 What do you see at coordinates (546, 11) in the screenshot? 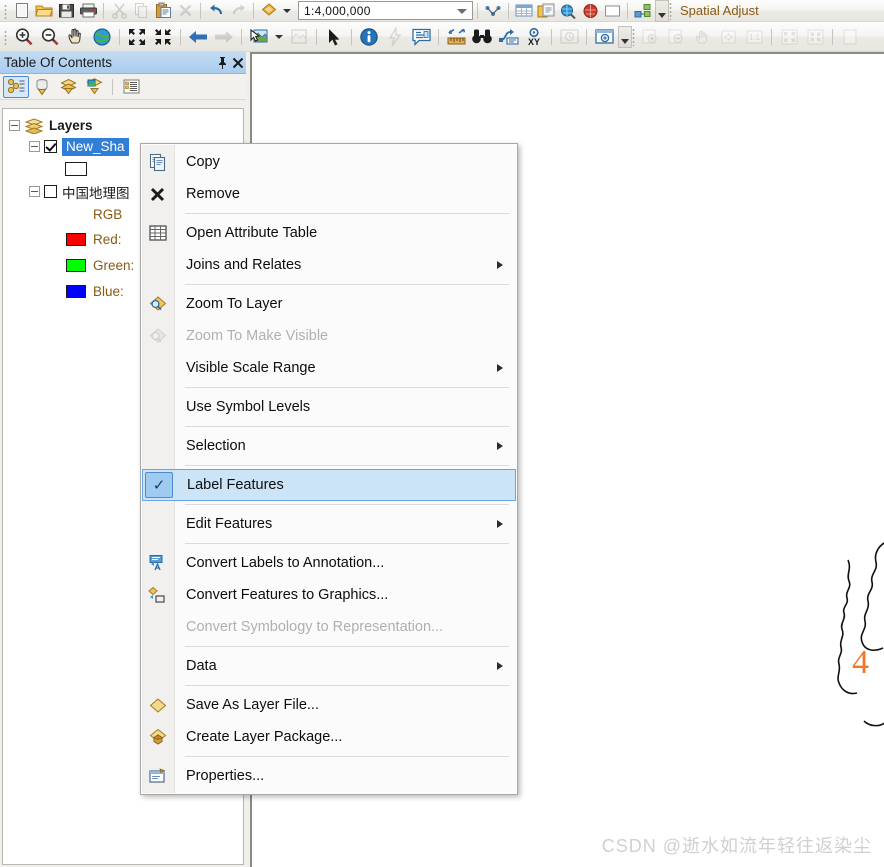
I see `catalog-button` at bounding box center [546, 11].